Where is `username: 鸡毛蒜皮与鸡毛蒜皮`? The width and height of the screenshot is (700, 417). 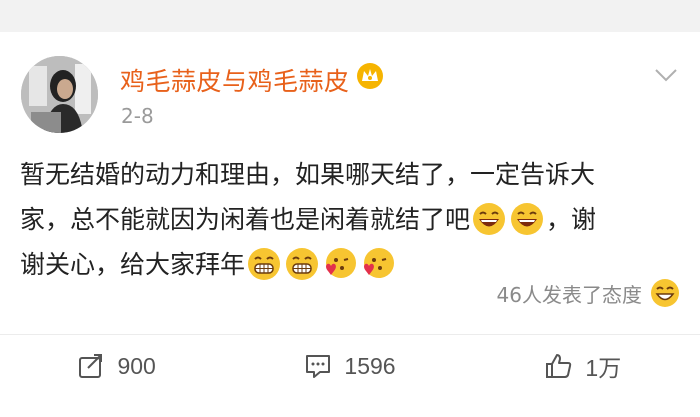
username: 鸡毛蒜皮与鸡毛蒜皮 is located at coordinates (235, 80).